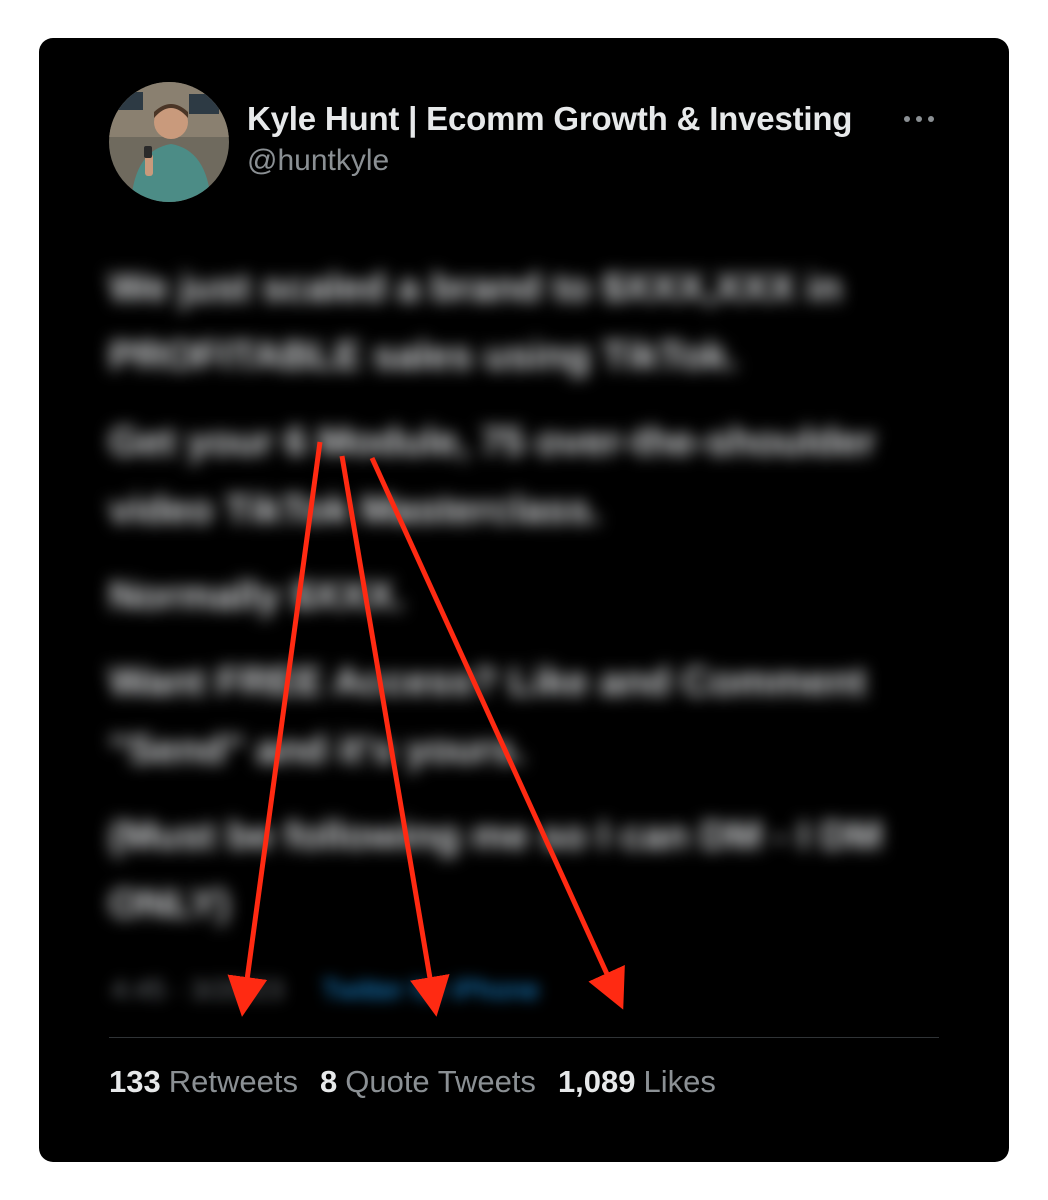 This screenshot has height=1200, width=1048. What do you see at coordinates (679, 1081) in the screenshot?
I see `likes-label: Likes` at bounding box center [679, 1081].